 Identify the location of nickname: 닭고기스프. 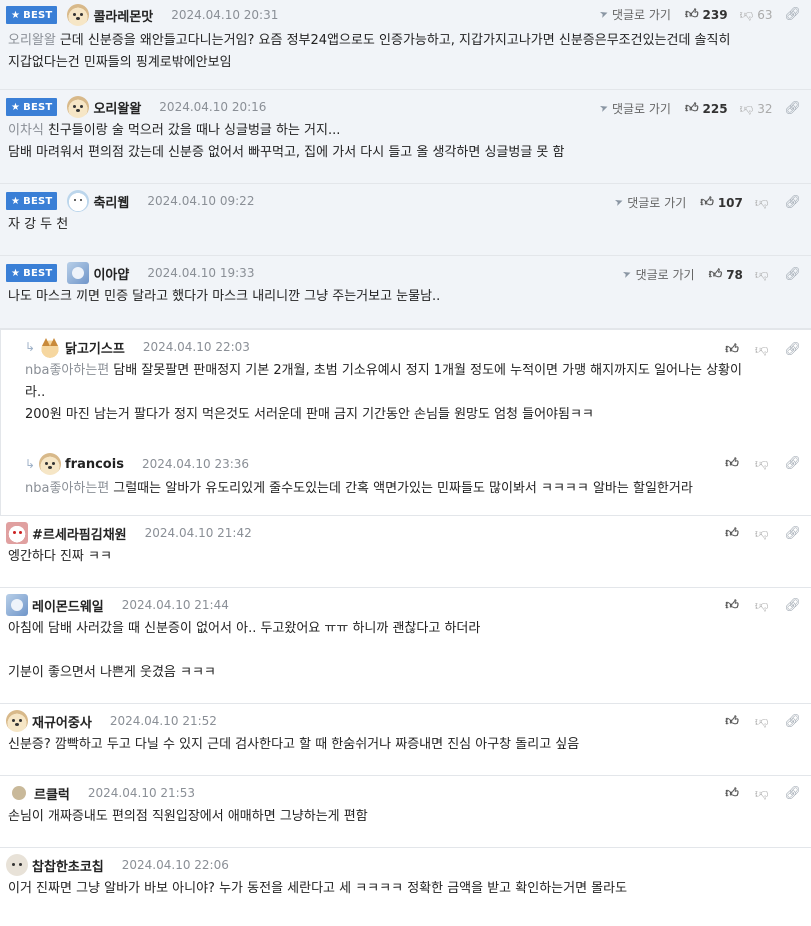
(95, 347).